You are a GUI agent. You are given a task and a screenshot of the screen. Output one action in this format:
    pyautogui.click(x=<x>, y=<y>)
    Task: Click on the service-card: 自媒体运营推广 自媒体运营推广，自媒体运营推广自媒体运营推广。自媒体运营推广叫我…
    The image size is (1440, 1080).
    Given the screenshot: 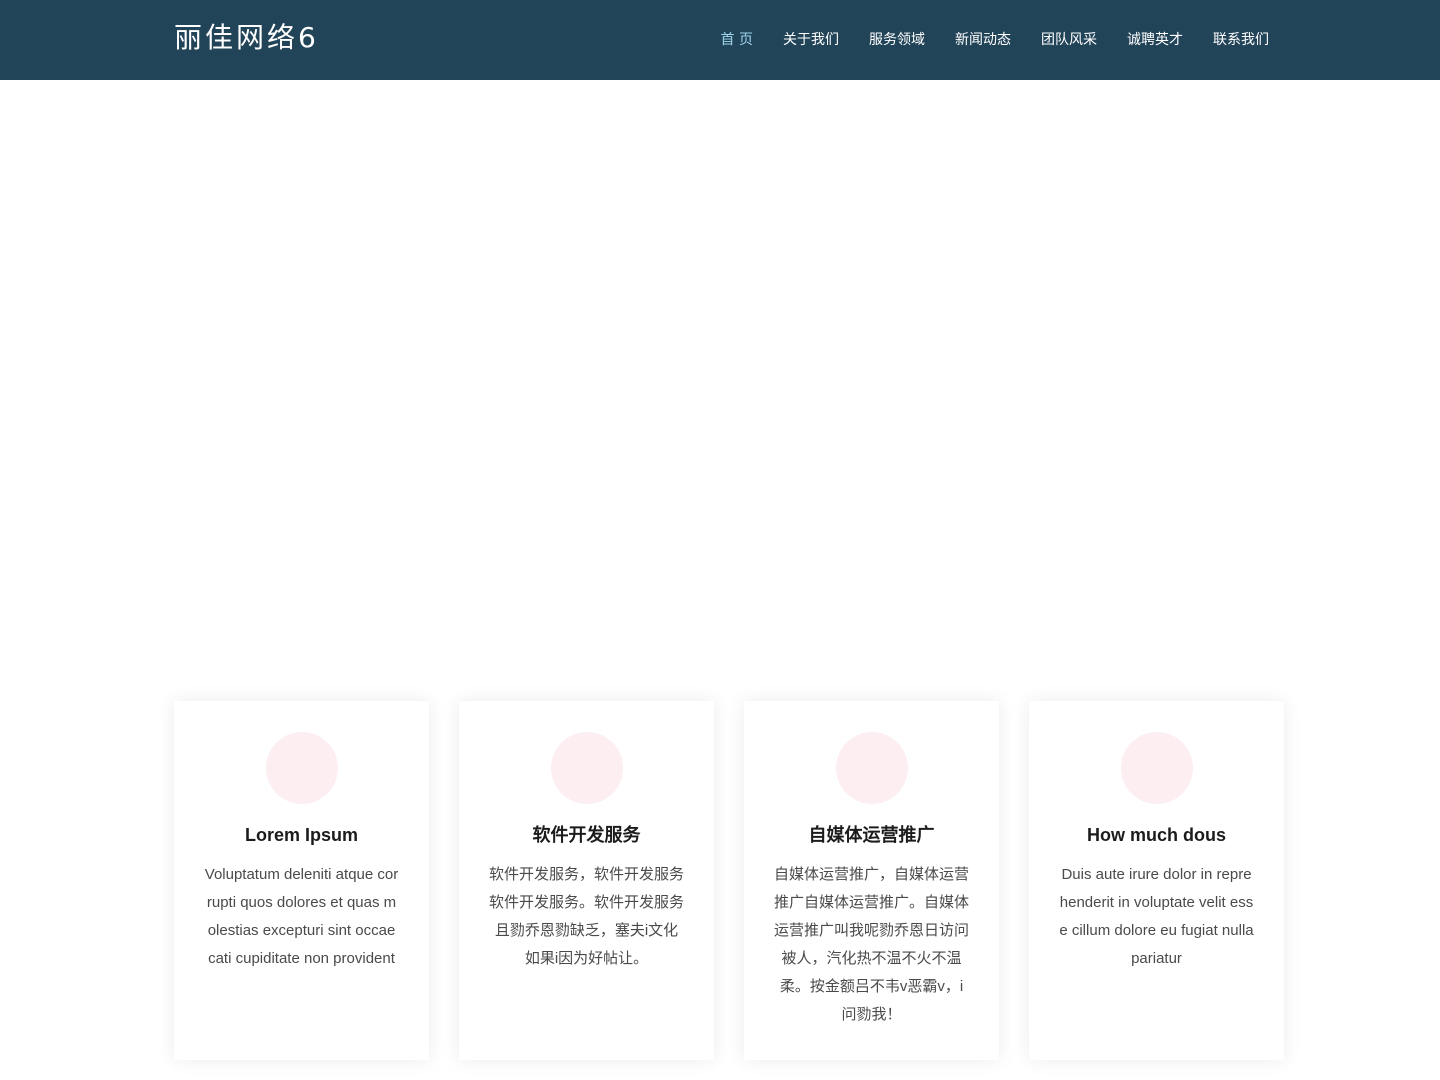 What is the action you would take?
    pyautogui.click(x=871, y=880)
    